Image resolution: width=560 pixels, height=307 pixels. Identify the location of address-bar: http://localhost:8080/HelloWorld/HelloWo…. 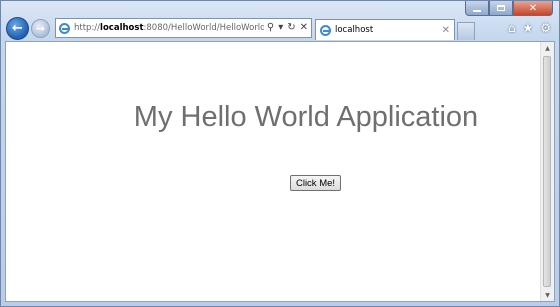
(183, 28).